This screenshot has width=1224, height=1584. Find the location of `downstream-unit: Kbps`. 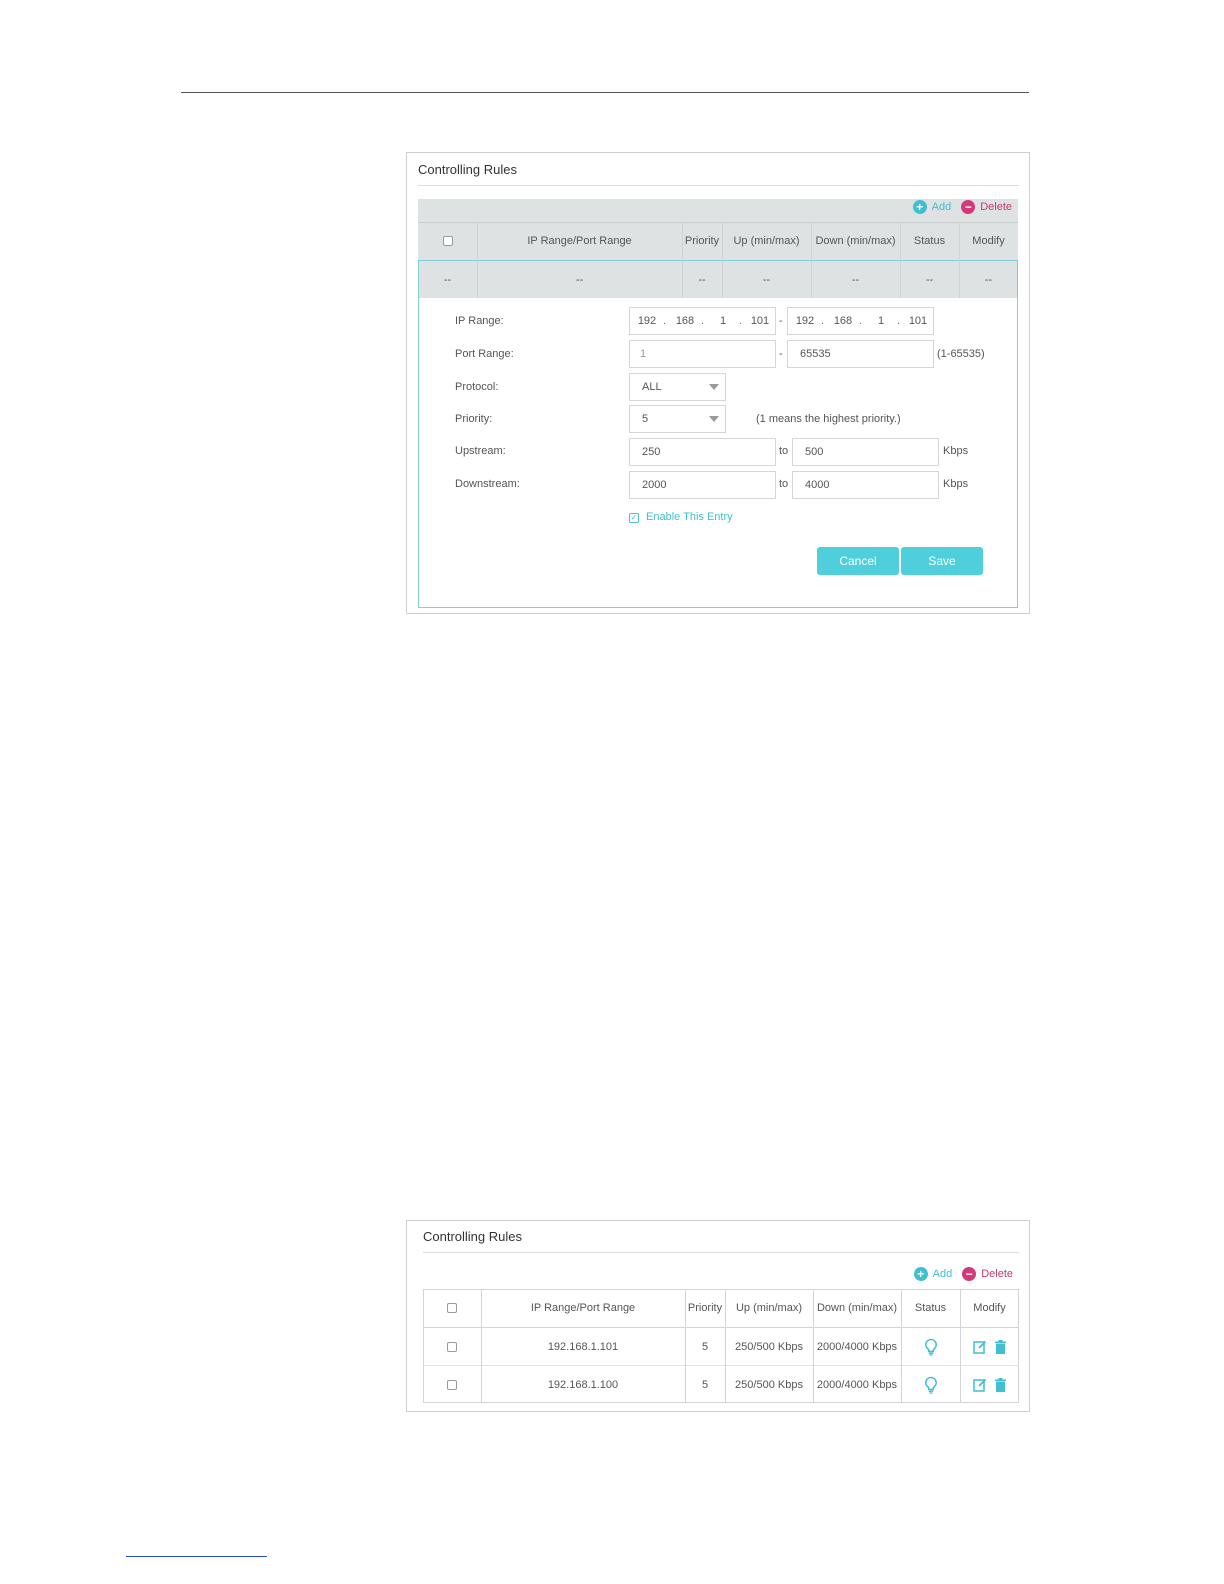

downstream-unit: Kbps is located at coordinates (956, 484).